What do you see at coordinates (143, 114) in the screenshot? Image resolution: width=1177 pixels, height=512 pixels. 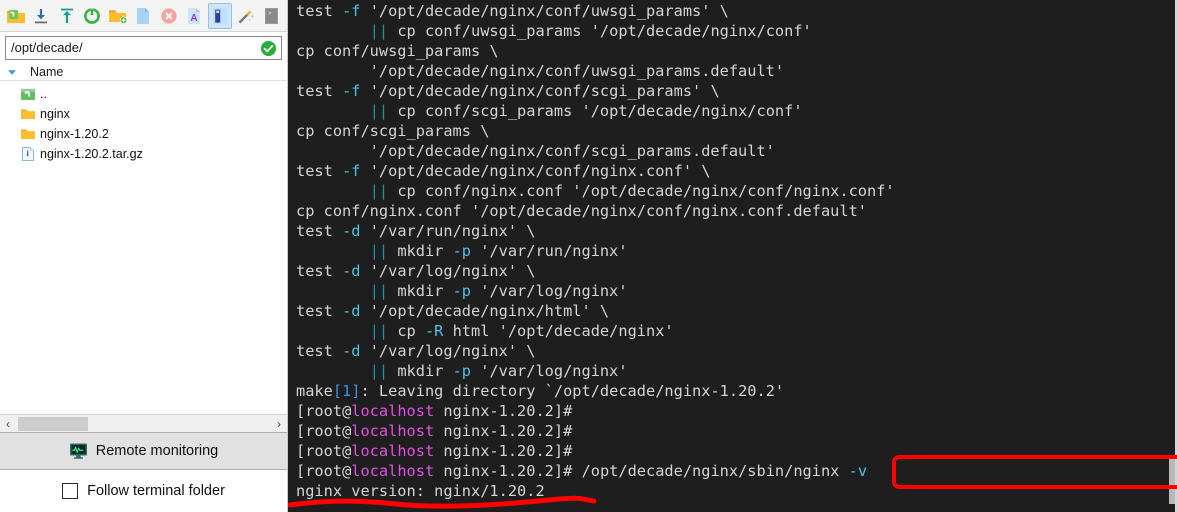 I see `list-item: nginx` at bounding box center [143, 114].